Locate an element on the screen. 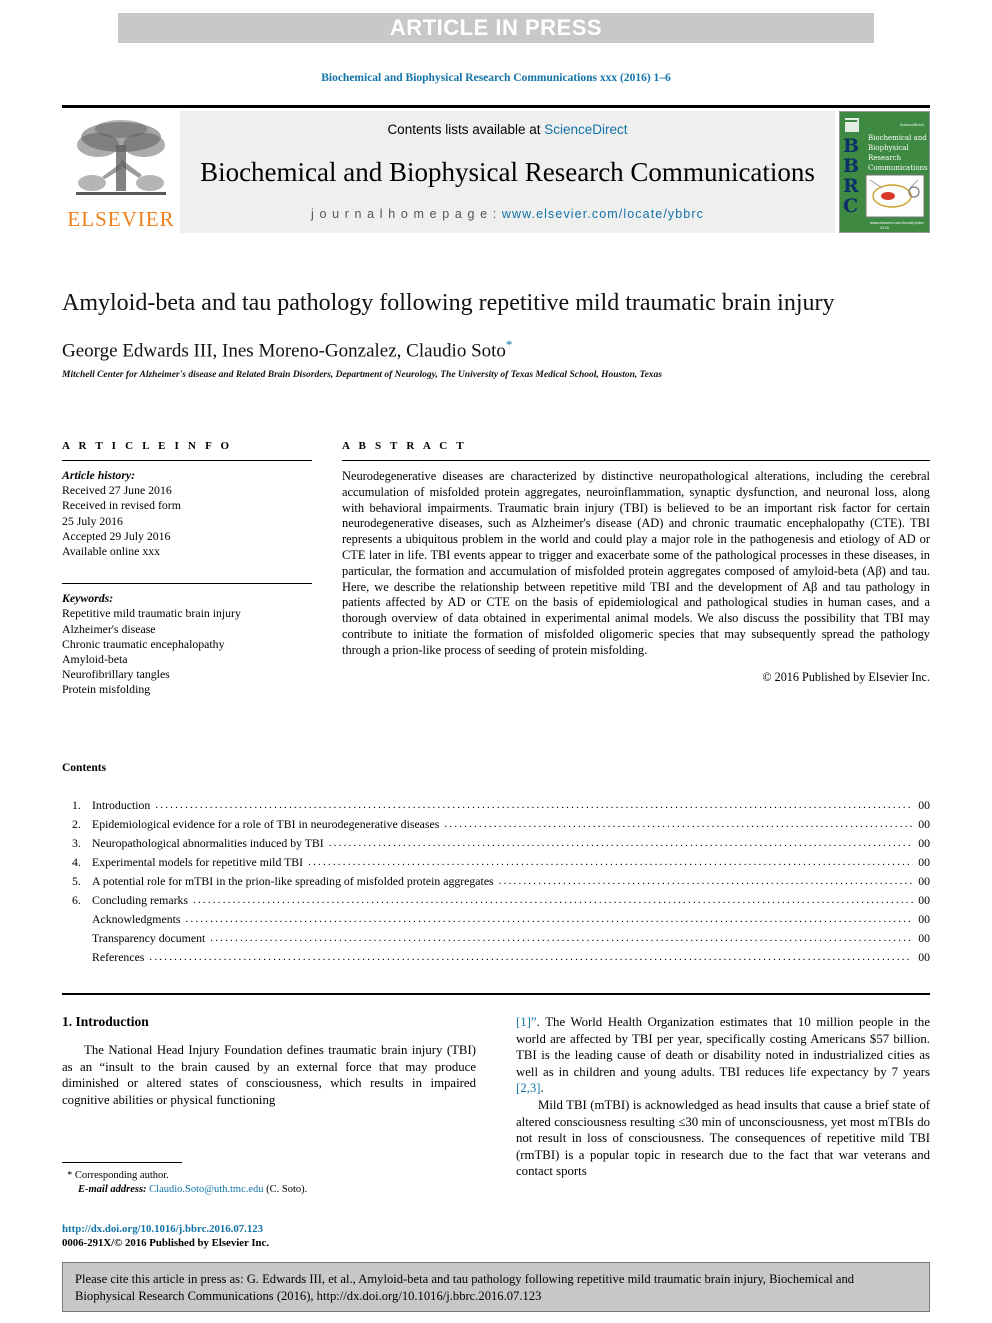 This screenshot has height=1323, width=992. citation-ref-2-3: [2,3] is located at coordinates (528, 1088).